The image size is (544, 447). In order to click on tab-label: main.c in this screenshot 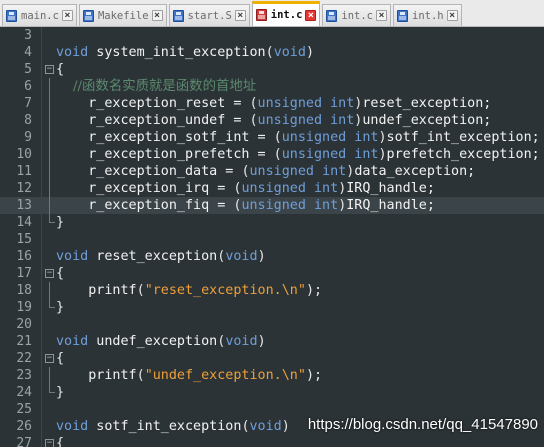, I will do `click(40, 15)`.